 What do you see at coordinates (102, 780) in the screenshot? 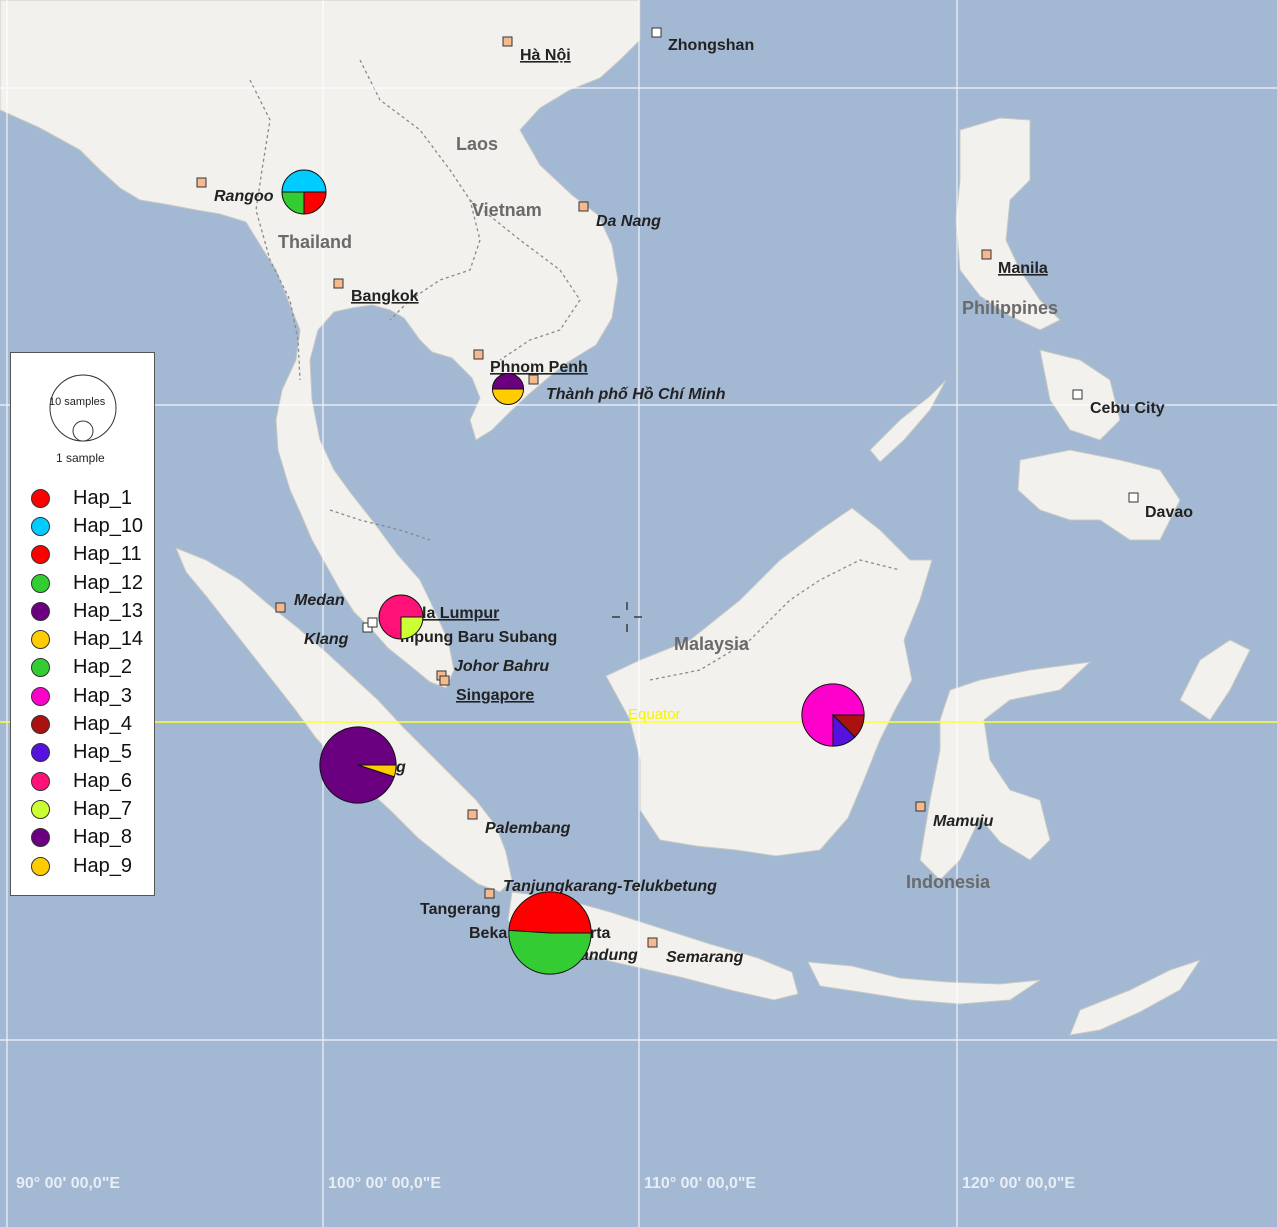
I see `legend-label: Hap_6` at bounding box center [102, 780].